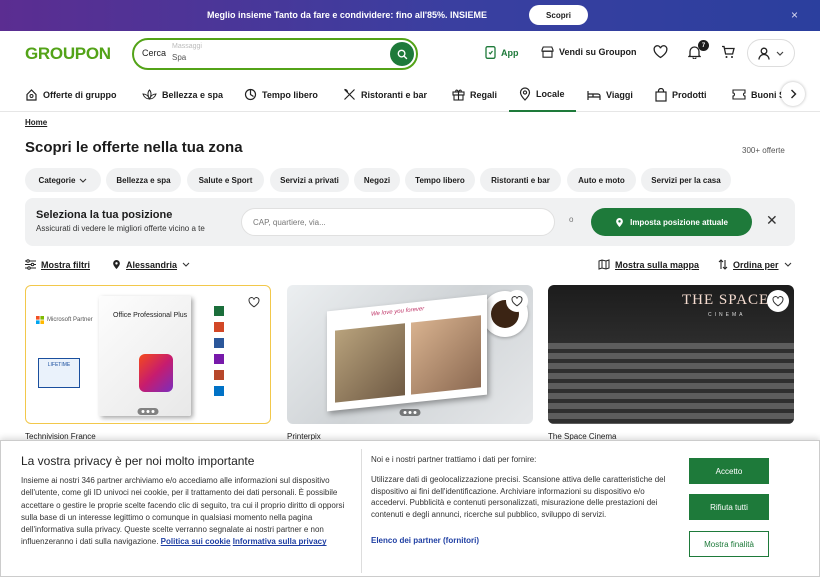 The height and width of the screenshot is (577, 820). What do you see at coordinates (619, 94) in the screenshot?
I see `tab-label: Viaggi` at bounding box center [619, 94].